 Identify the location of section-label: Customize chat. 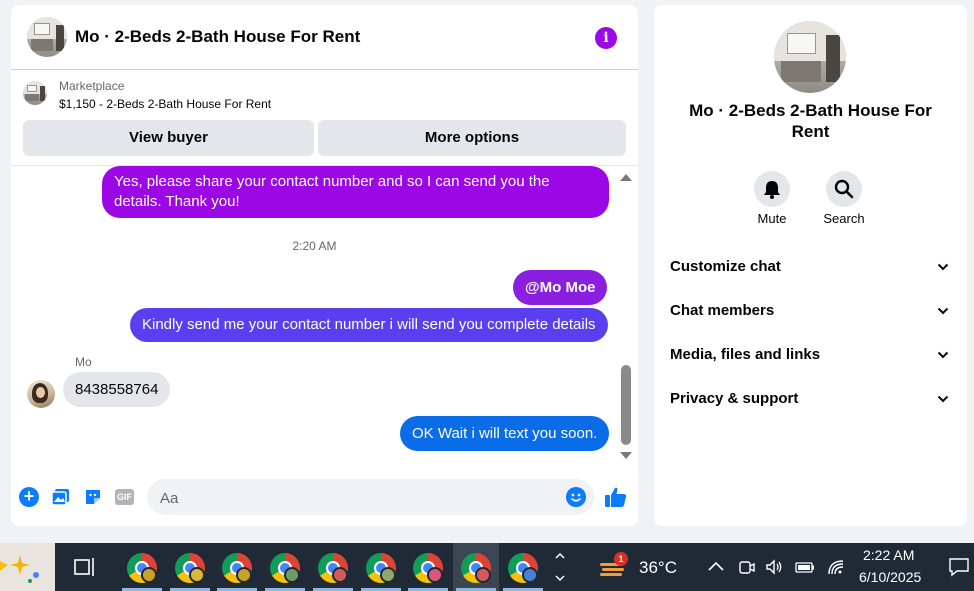
(725, 266).